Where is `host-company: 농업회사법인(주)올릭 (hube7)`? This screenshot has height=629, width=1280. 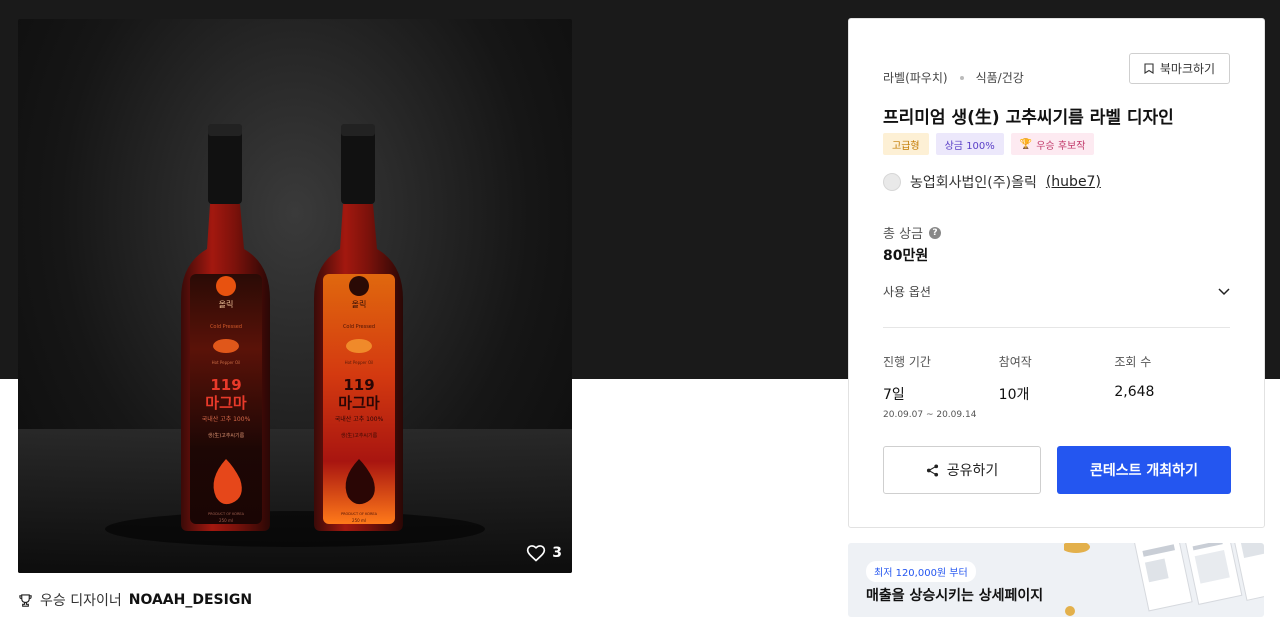 host-company: 농업회사법인(주)올릭 (hube7) is located at coordinates (992, 182).